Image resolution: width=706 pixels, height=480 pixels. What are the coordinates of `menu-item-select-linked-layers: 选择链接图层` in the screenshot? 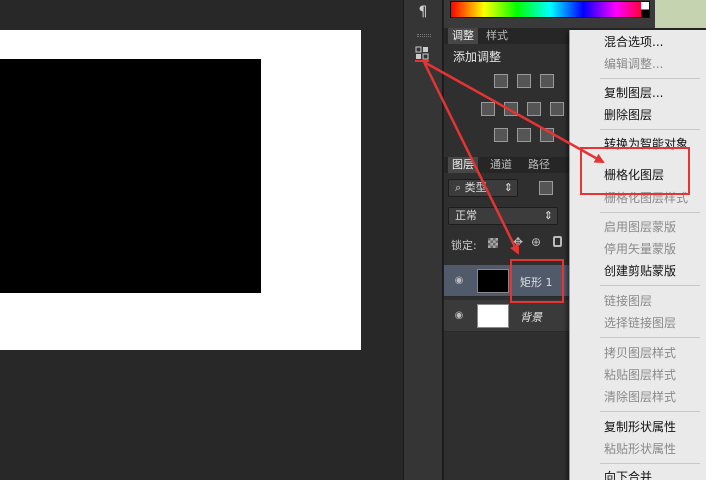 It's located at (640, 323).